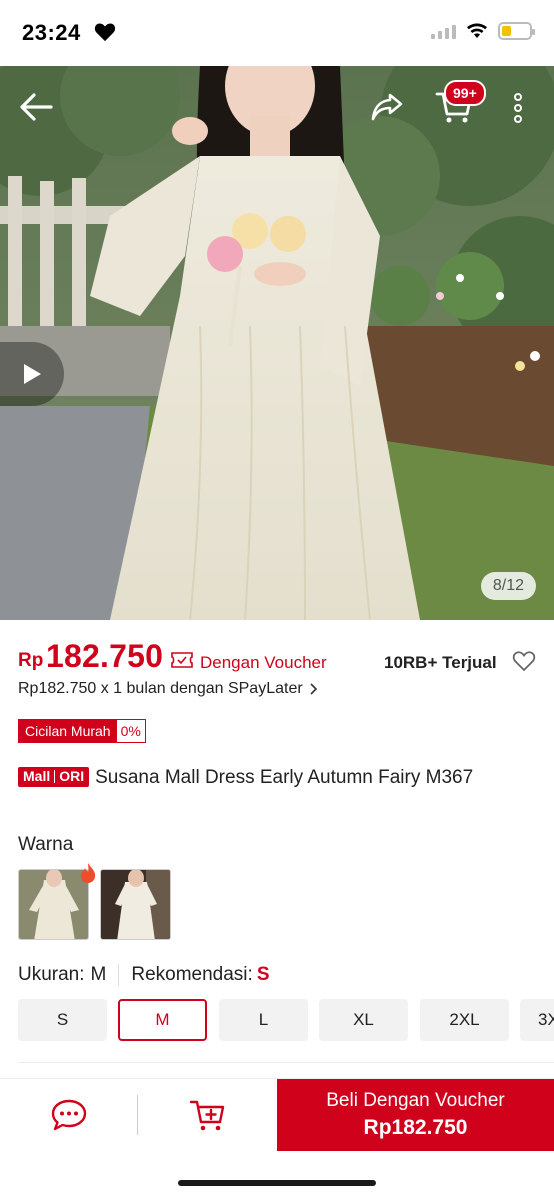 The width and height of the screenshot is (554, 1200). Describe the element at coordinates (464, 1020) in the screenshot. I see `size-option-2xl: 2XL` at that location.